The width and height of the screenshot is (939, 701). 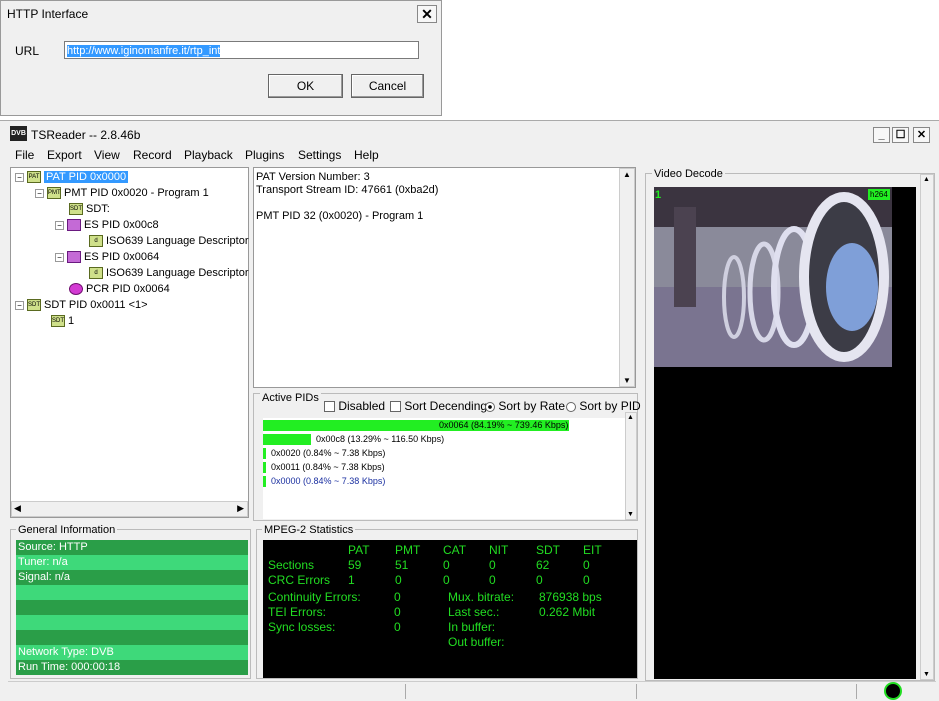 What do you see at coordinates (86, 177) in the screenshot?
I see `tree-label: PAT PID 0x0000` at bounding box center [86, 177].